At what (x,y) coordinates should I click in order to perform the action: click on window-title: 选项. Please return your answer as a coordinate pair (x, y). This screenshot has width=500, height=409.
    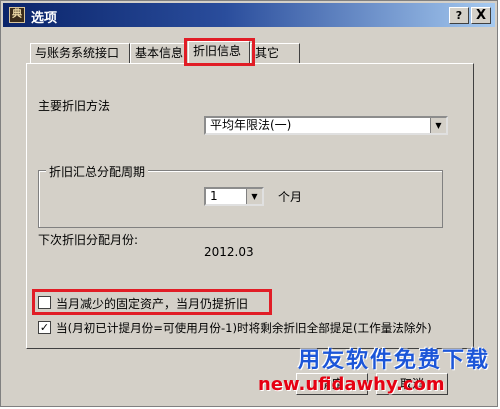
    Looking at the image, I should click on (44, 18).